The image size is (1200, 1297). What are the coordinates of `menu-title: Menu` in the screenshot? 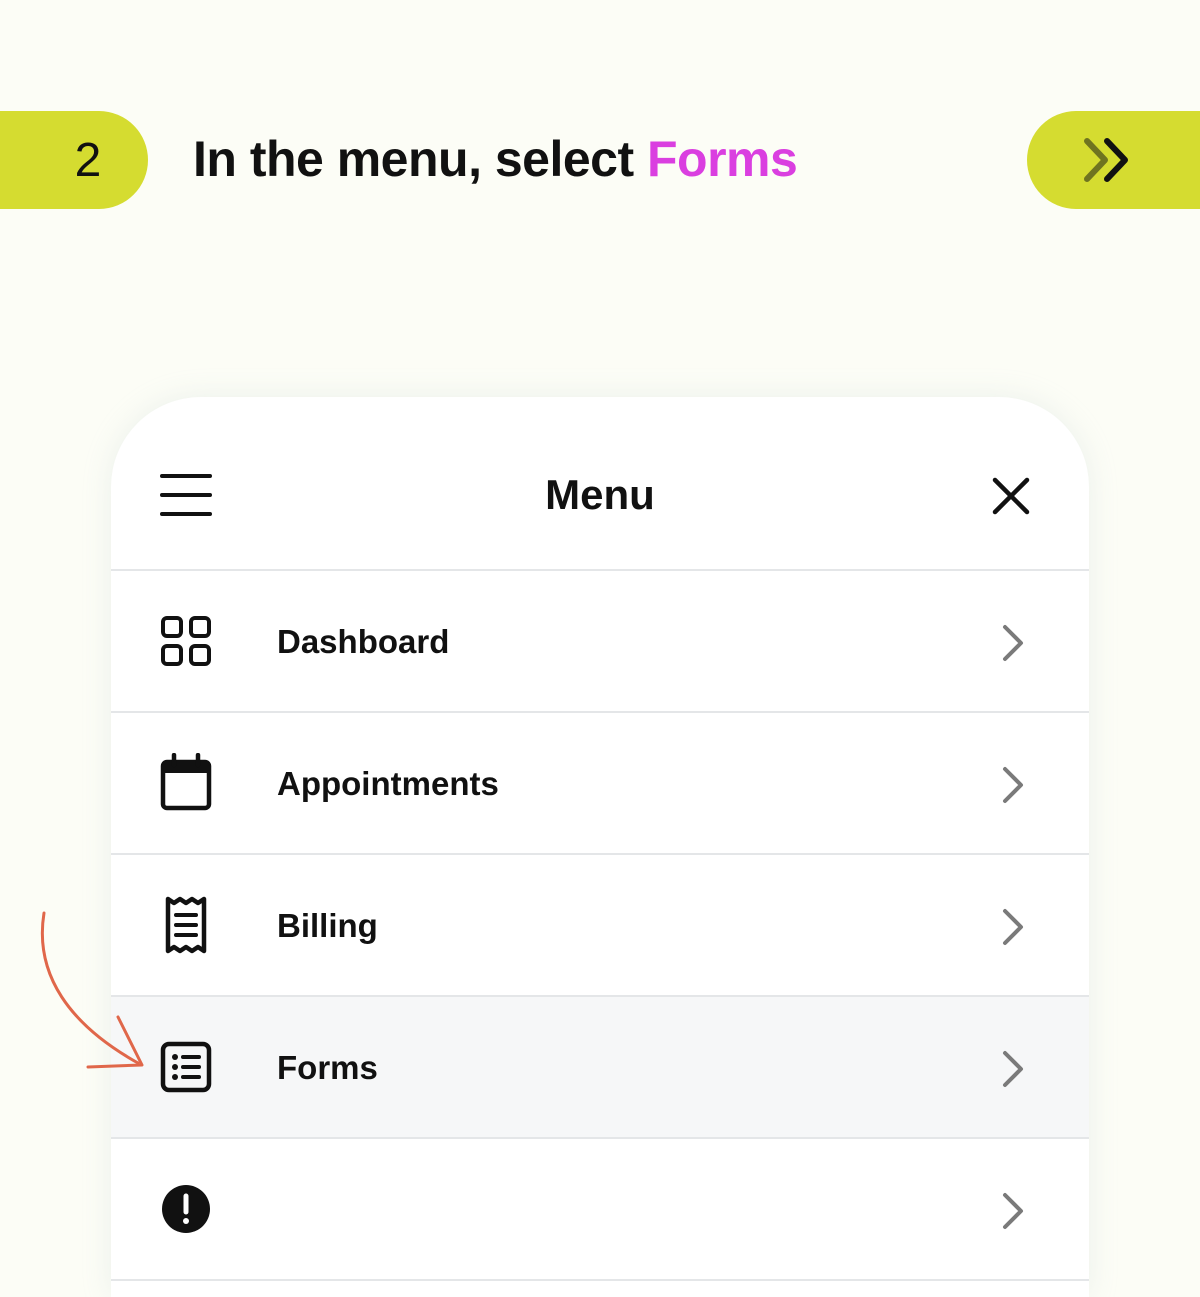 It's located at (600, 494).